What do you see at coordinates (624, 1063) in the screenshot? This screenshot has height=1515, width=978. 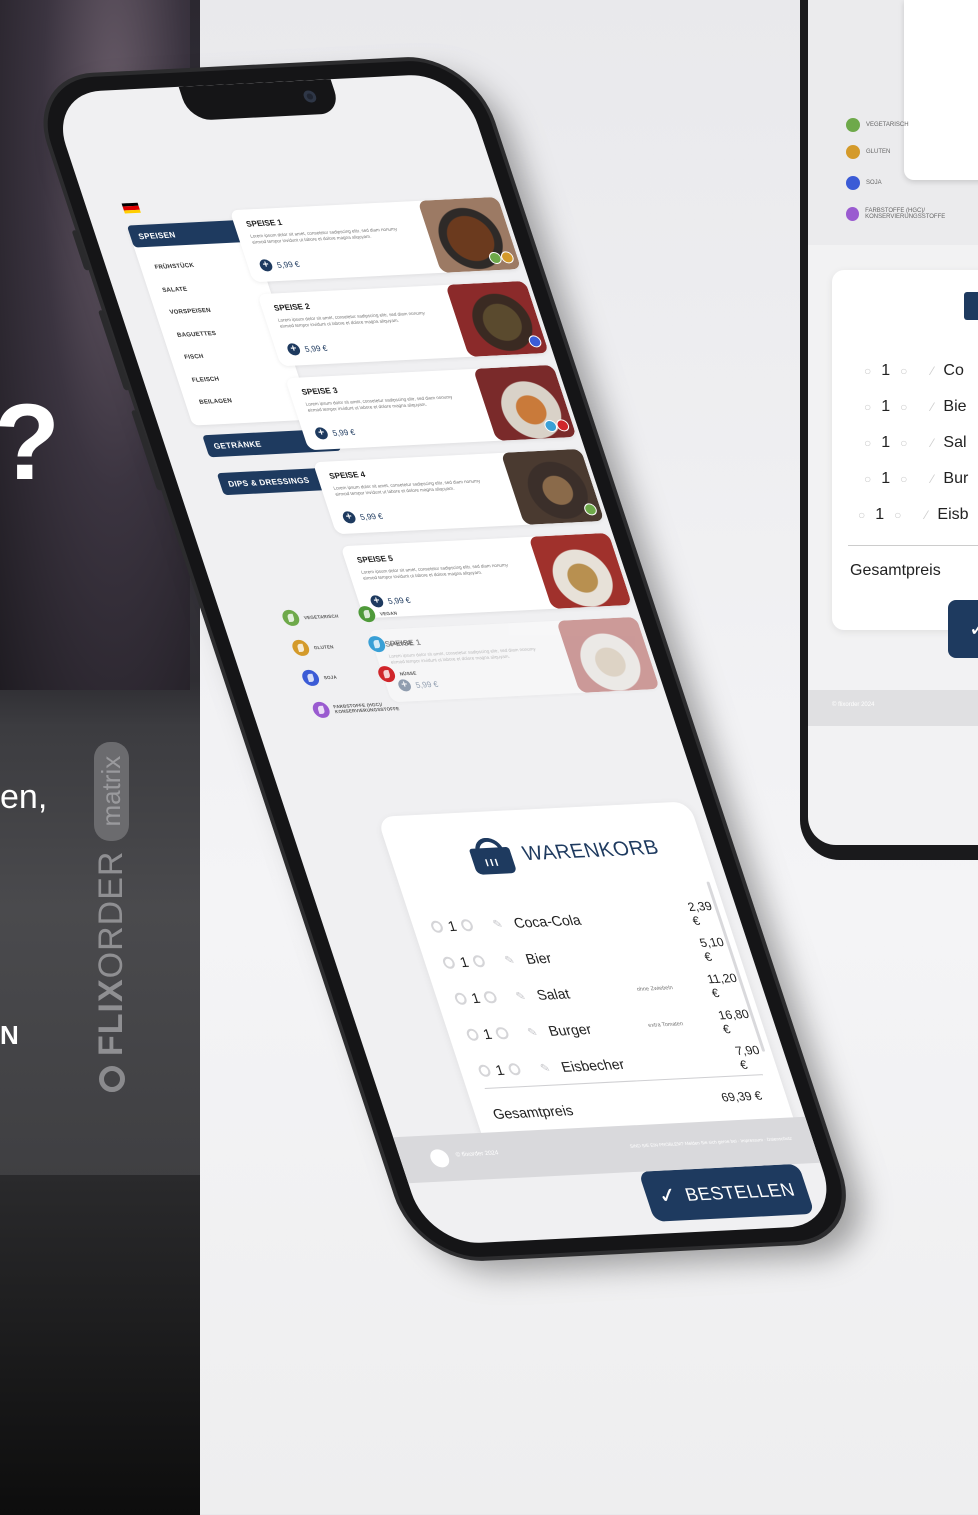 I see `cart-row: 1 ✎ Eisbecher 7,90 €` at bounding box center [624, 1063].